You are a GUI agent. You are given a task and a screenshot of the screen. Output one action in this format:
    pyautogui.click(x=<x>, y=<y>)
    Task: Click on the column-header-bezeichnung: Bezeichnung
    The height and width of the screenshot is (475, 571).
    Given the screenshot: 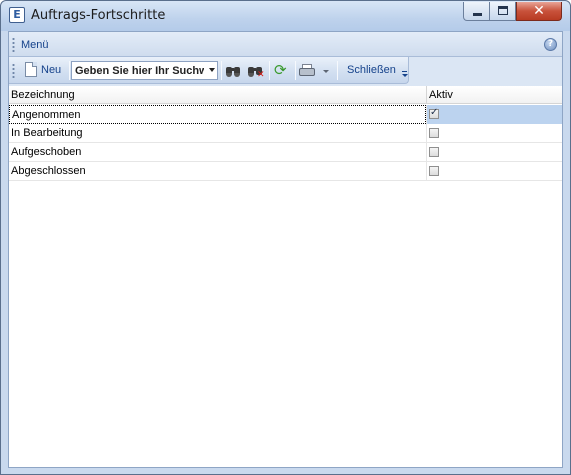 What is the action you would take?
    pyautogui.click(x=43, y=95)
    